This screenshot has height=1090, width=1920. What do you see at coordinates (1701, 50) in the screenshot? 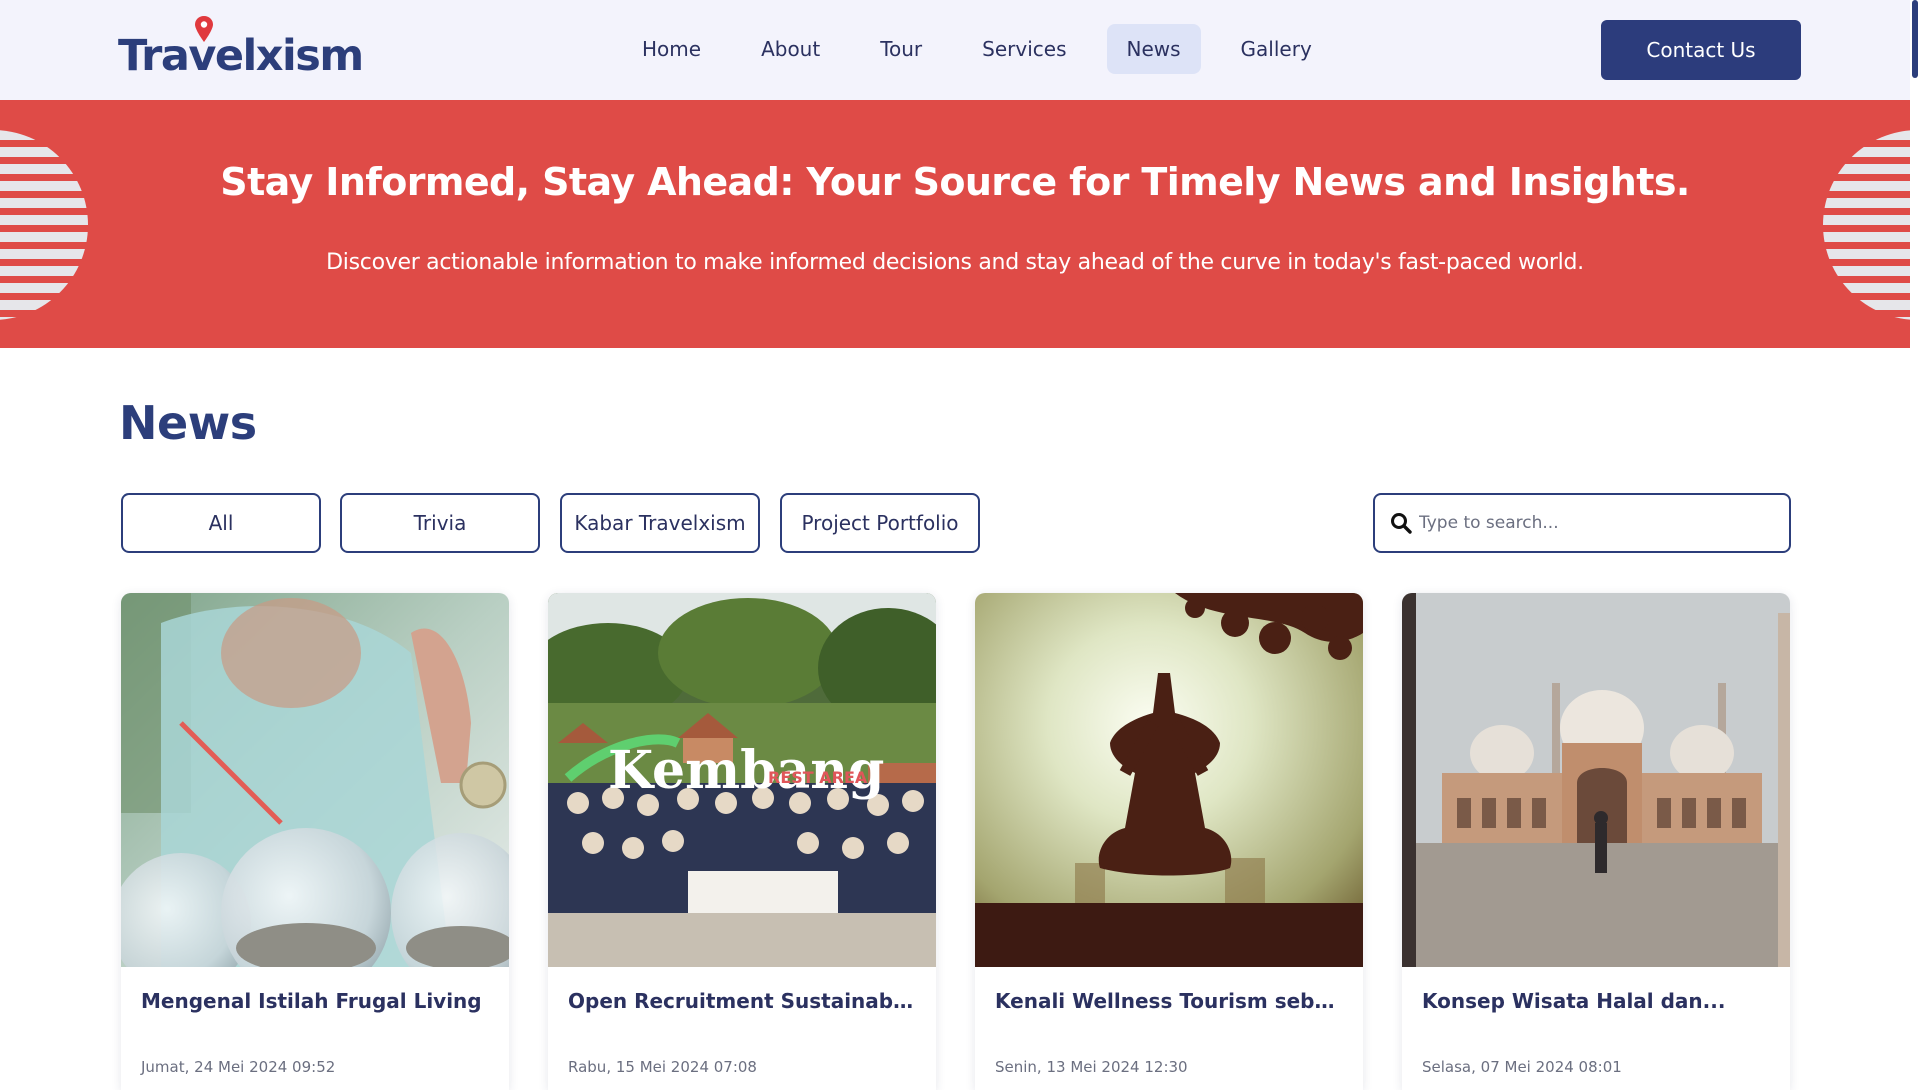
I see `contact-us-button: Contact Us` at bounding box center [1701, 50].